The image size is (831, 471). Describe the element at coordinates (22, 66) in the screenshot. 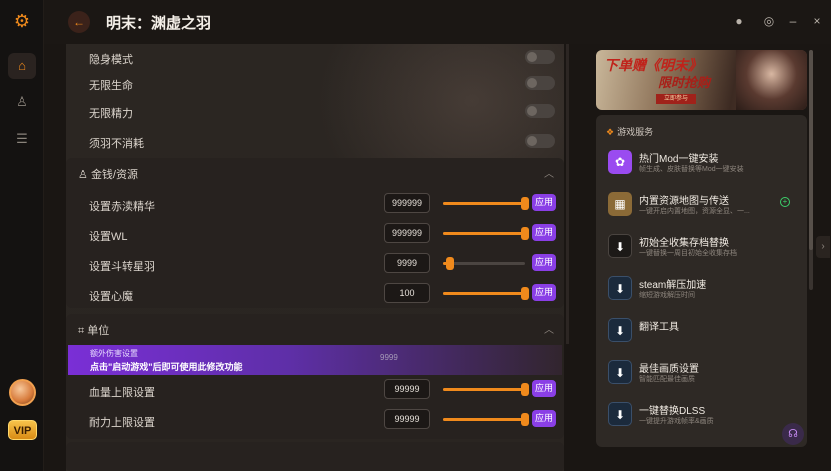

I see `sidebar-item-home-icon: ⌂` at that location.